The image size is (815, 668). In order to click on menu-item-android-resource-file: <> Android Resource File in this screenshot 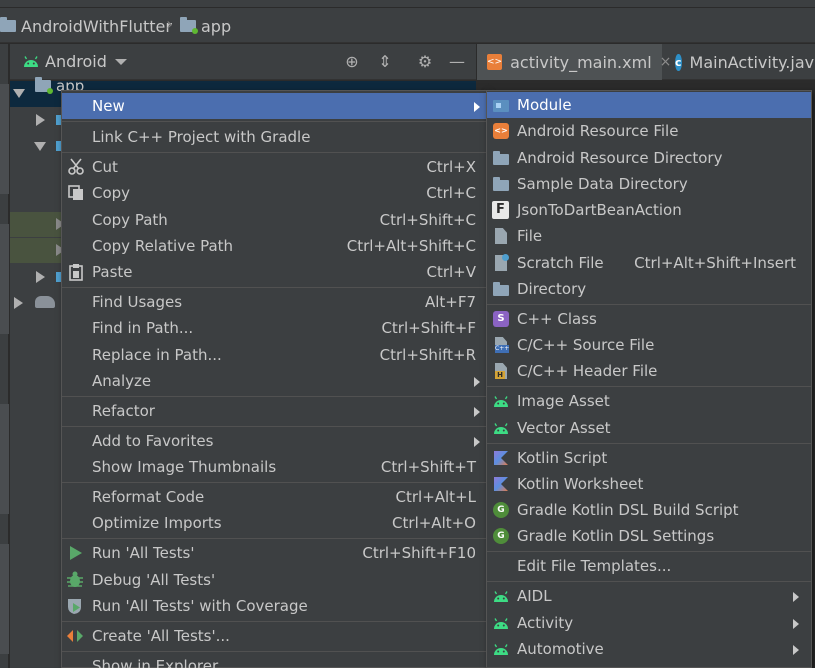, I will do `click(649, 131)`.